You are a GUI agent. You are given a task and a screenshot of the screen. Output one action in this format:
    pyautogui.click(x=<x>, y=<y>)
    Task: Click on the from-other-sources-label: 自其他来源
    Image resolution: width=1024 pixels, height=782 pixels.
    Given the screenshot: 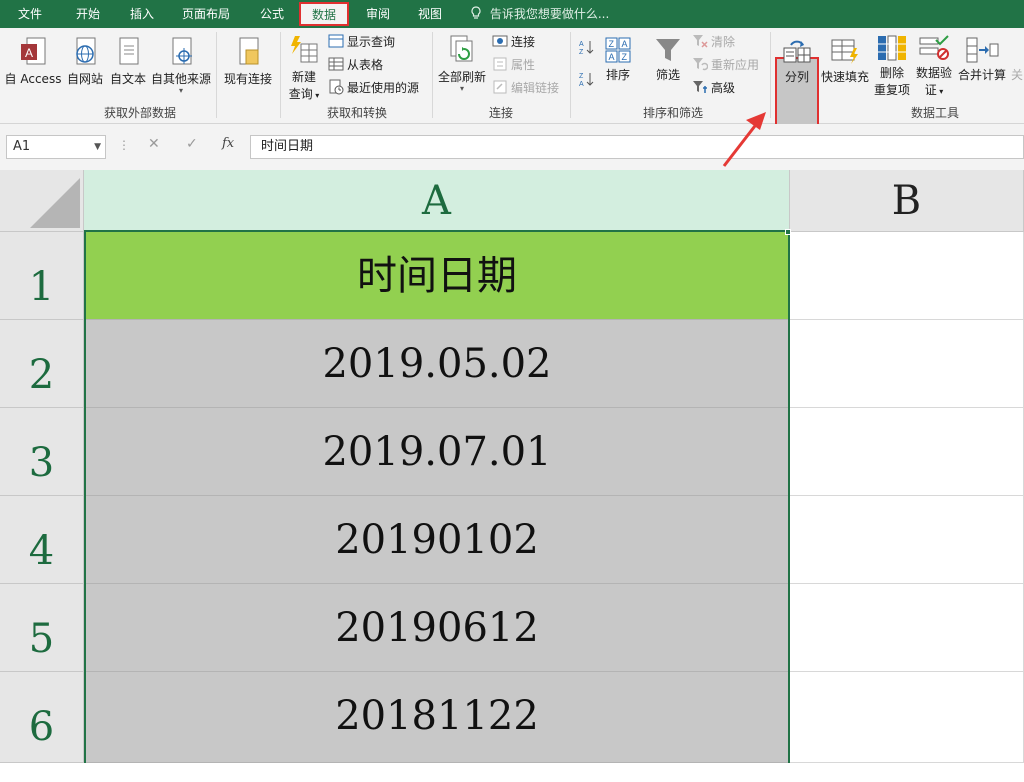 What is the action you would take?
    pyautogui.click(x=180, y=79)
    